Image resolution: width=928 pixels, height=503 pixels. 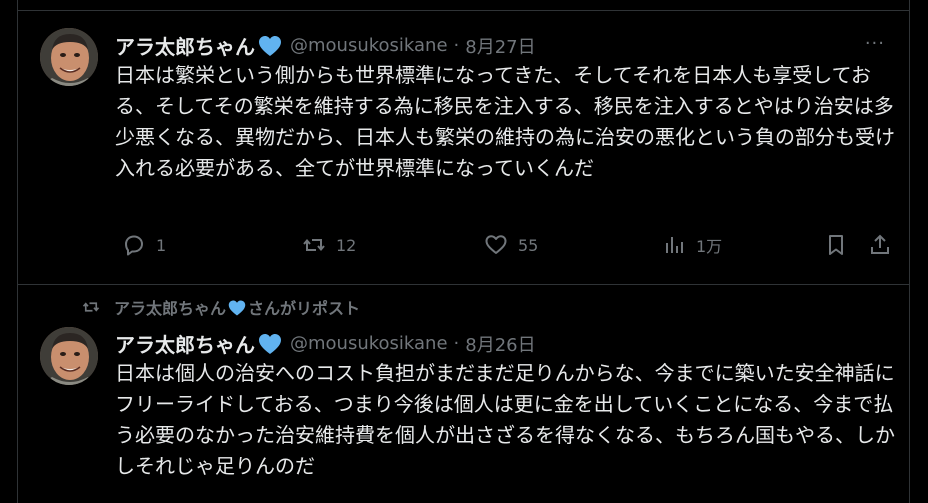 What do you see at coordinates (674, 245) in the screenshot?
I see `analytics-icon` at bounding box center [674, 245].